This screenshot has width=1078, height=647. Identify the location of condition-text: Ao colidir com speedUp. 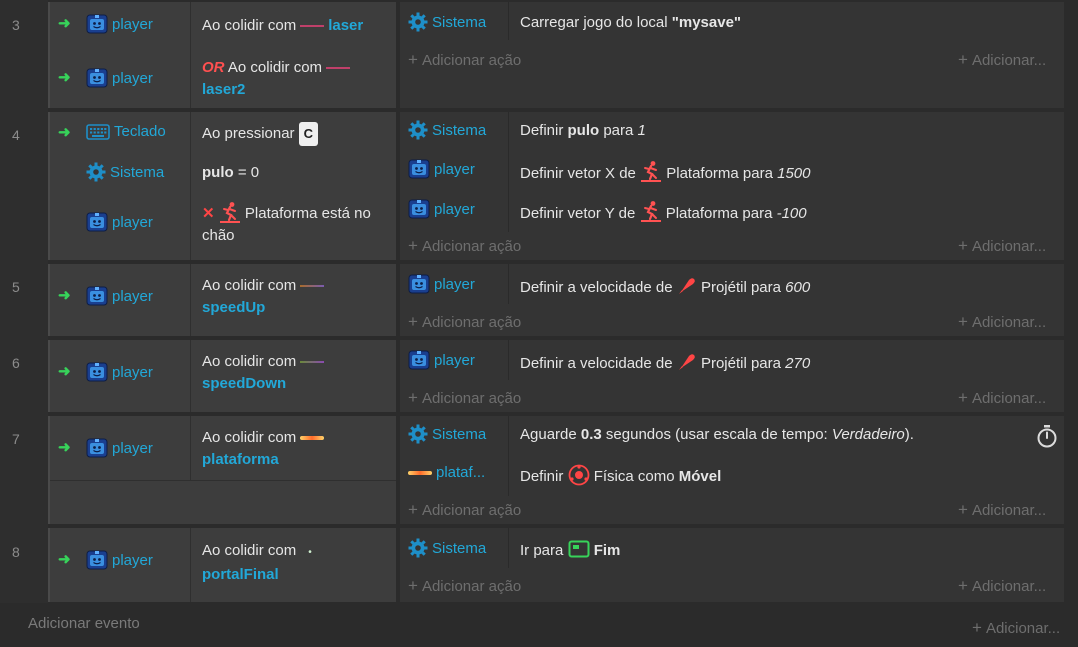
(295, 297).